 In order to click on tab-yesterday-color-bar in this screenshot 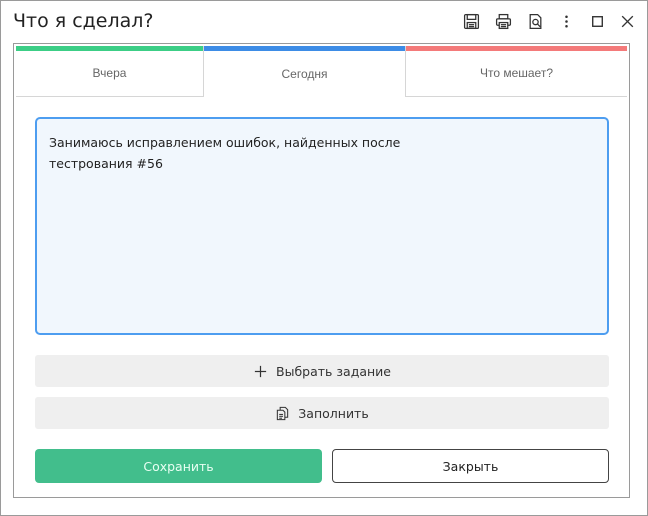, I will do `click(109, 48)`.